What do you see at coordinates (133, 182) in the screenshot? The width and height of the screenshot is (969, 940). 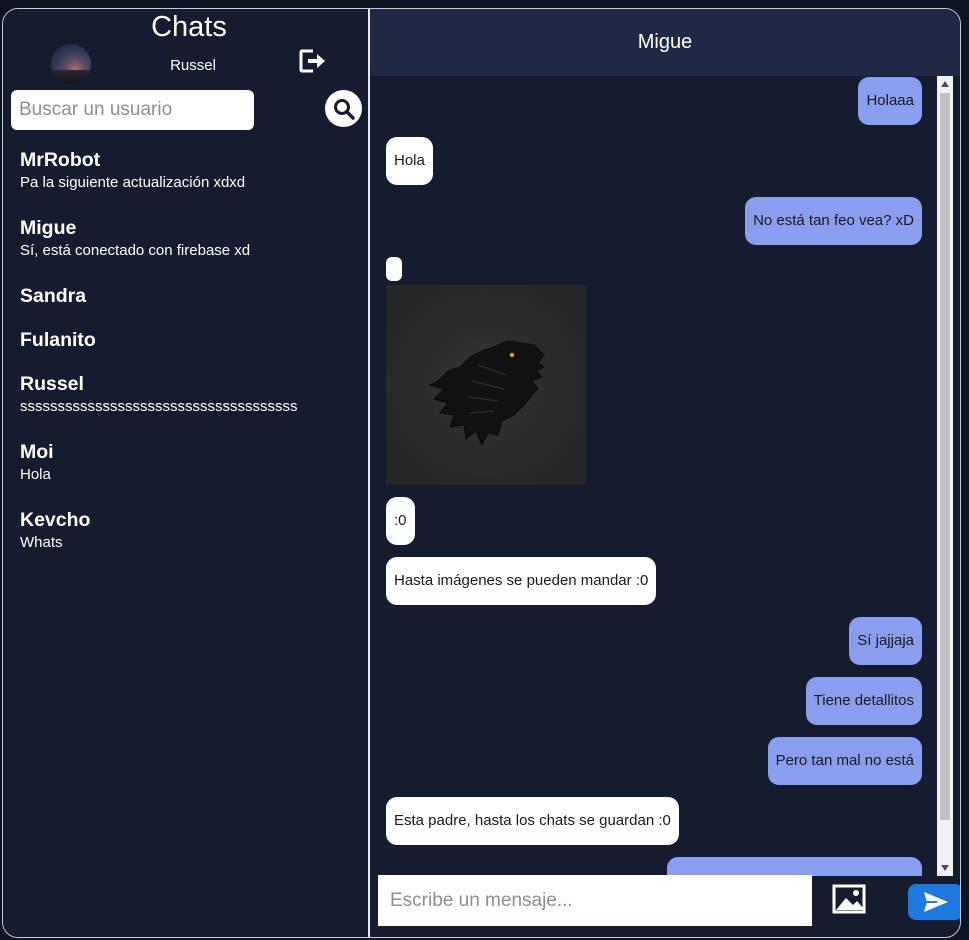 I see `chat-item-last-message: Pa la siguiente actualización xdxd` at bounding box center [133, 182].